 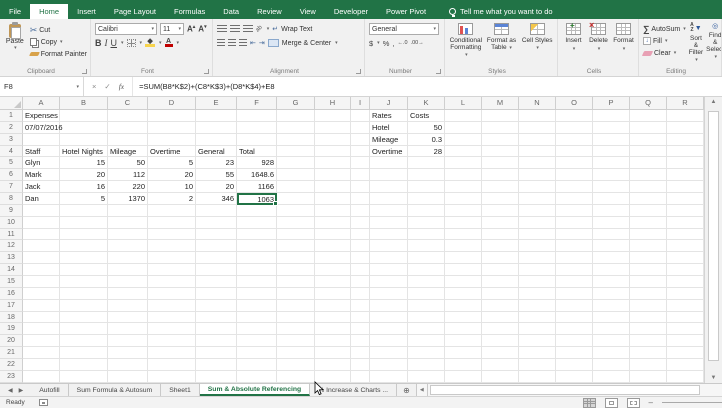 I want to click on cell-K13, so click(x=426, y=258).